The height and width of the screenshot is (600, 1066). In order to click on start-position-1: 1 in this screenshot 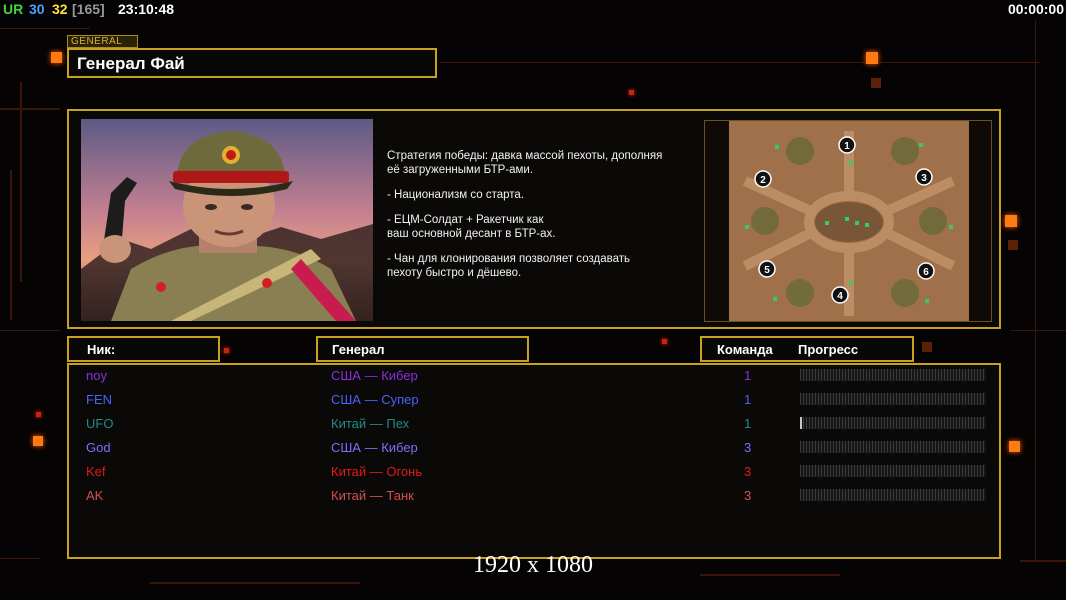, I will do `click(847, 146)`.